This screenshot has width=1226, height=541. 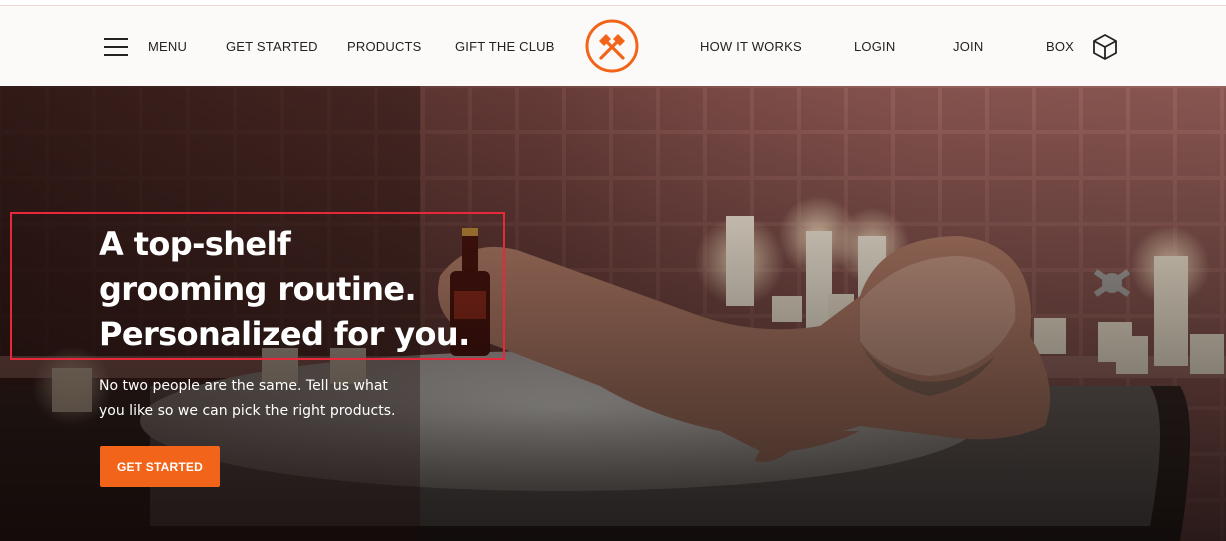 I want to click on nav-menu: MENU, so click(x=167, y=46).